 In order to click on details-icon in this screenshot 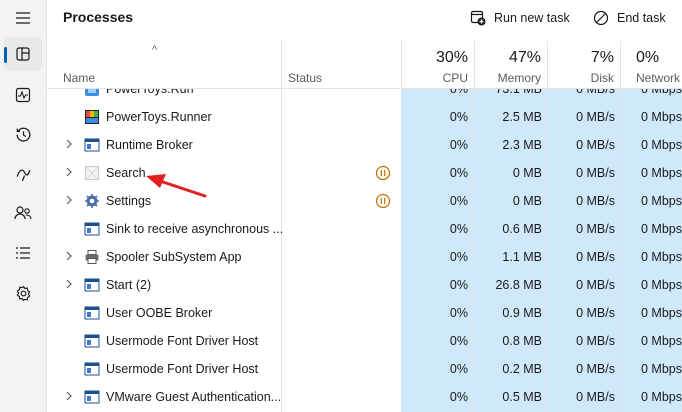, I will do `click(23, 253)`.